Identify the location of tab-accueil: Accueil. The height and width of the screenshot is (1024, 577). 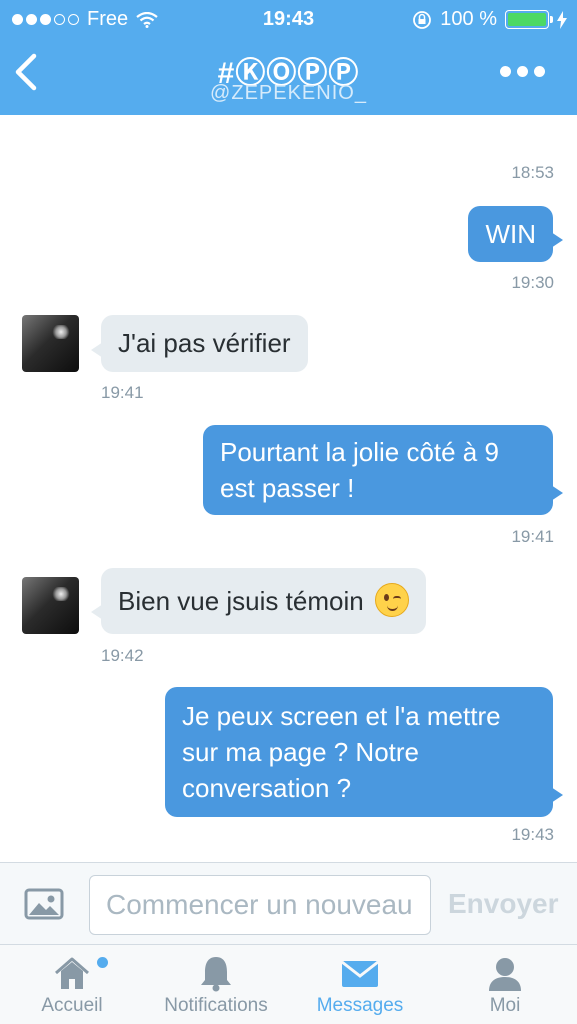
(72, 984).